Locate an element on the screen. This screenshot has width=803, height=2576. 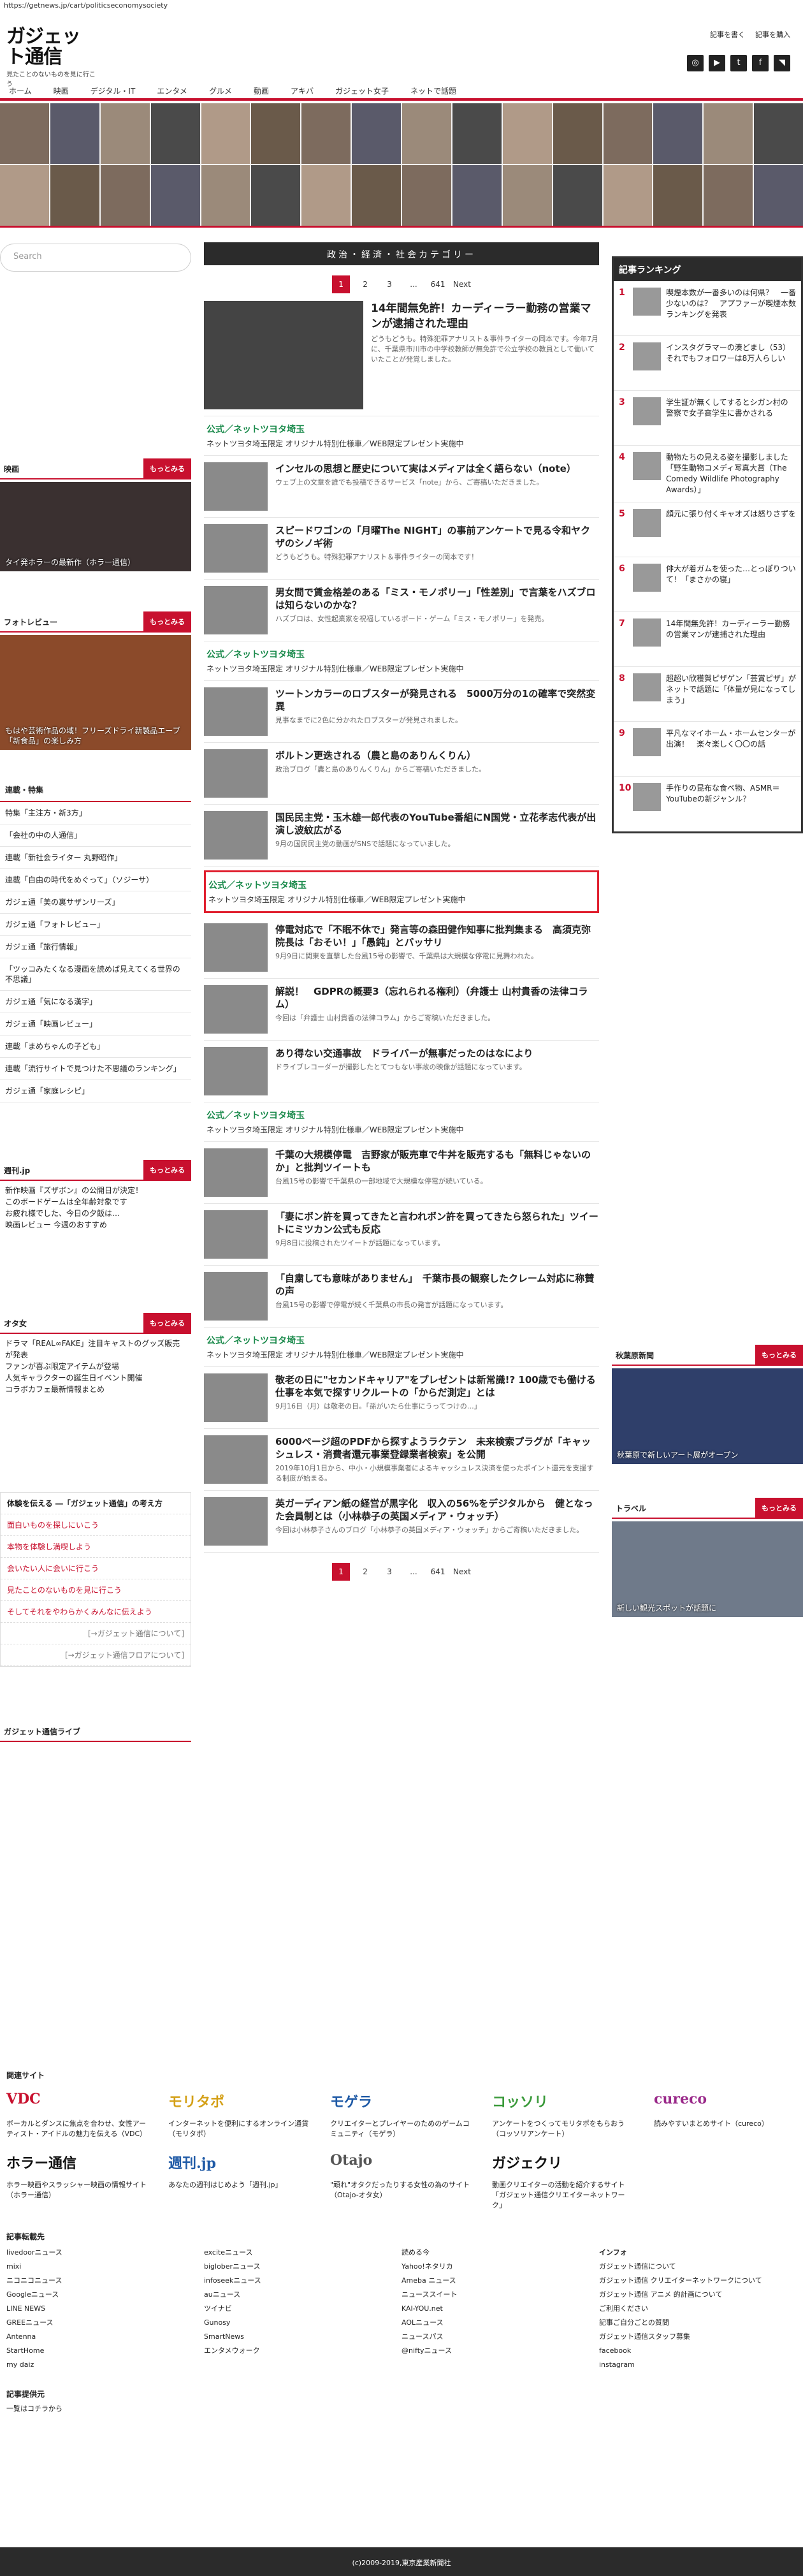
article-title: 「自粛しても意味がありません」 千葉市長の観察したクレーム対応に称賛の声 is located at coordinates (437, 1285).